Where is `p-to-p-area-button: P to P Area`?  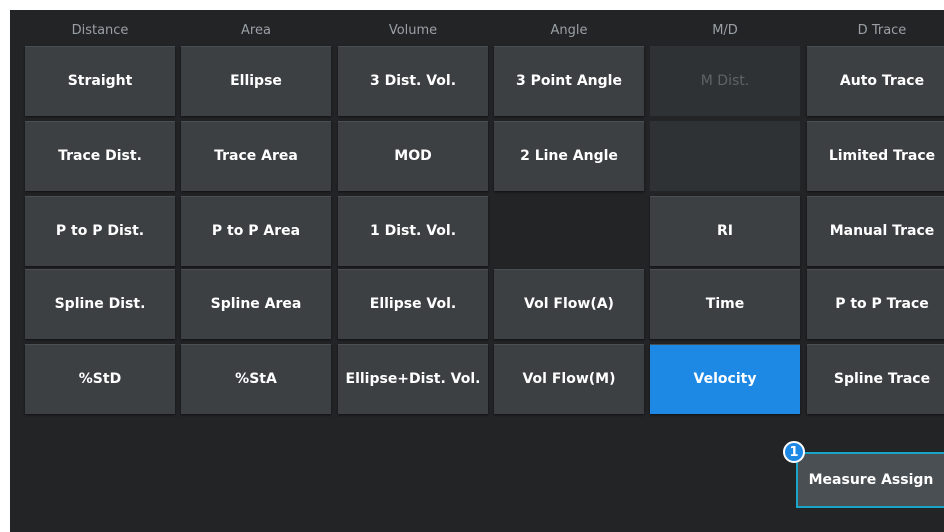 p-to-p-area-button: P to P Area is located at coordinates (256, 231).